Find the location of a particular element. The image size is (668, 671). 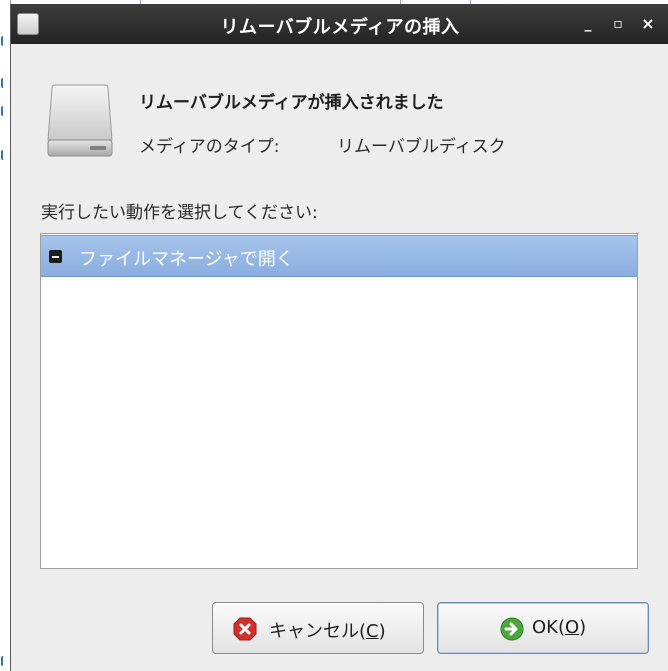

action-item-label: ファイルマネージャで開く is located at coordinates (186, 259).